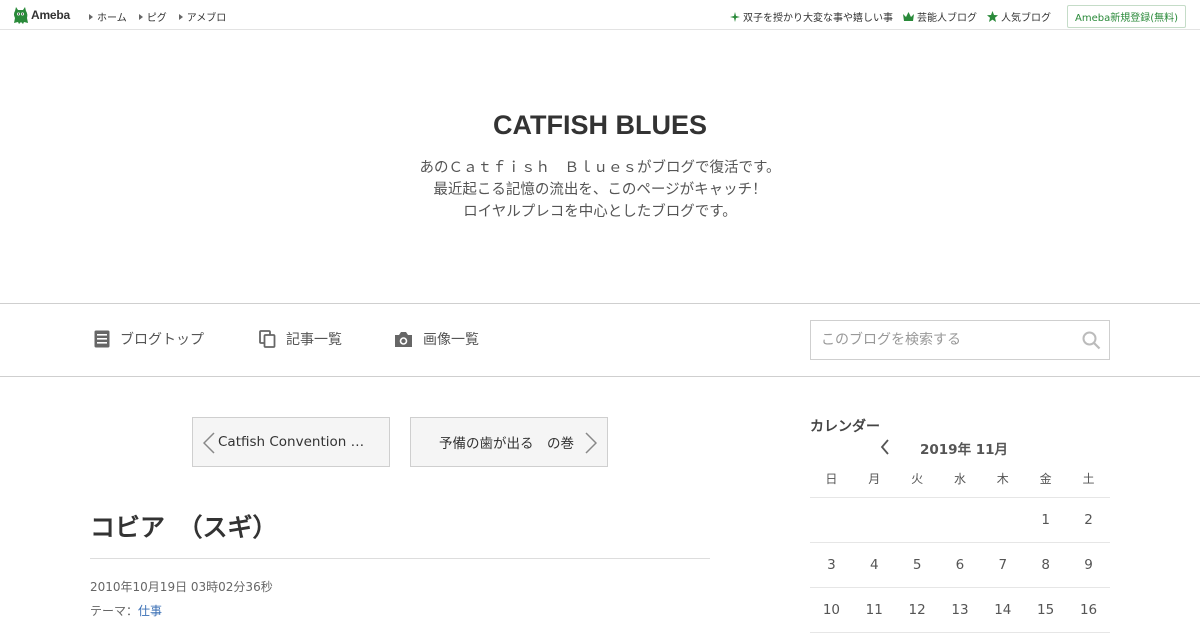 This screenshot has height=633, width=1200. Describe the element at coordinates (831, 565) in the screenshot. I see `calendar-day: 3` at that location.